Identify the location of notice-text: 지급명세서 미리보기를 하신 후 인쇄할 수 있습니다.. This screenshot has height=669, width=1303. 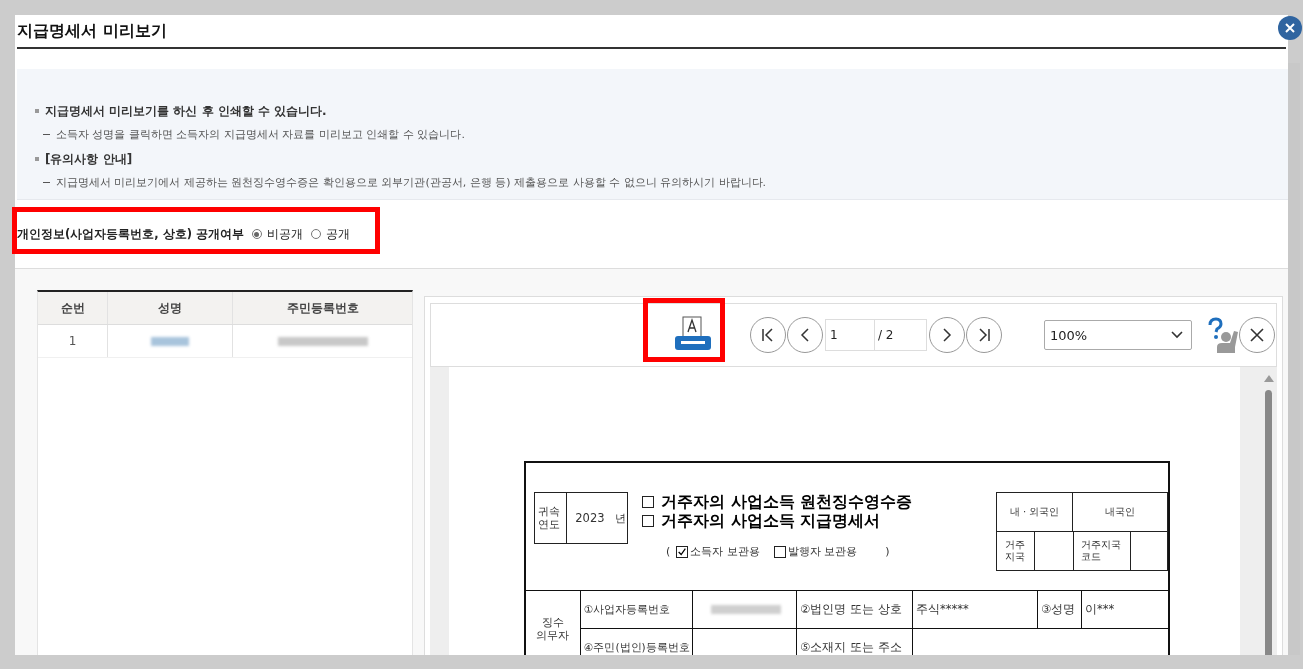
(186, 111).